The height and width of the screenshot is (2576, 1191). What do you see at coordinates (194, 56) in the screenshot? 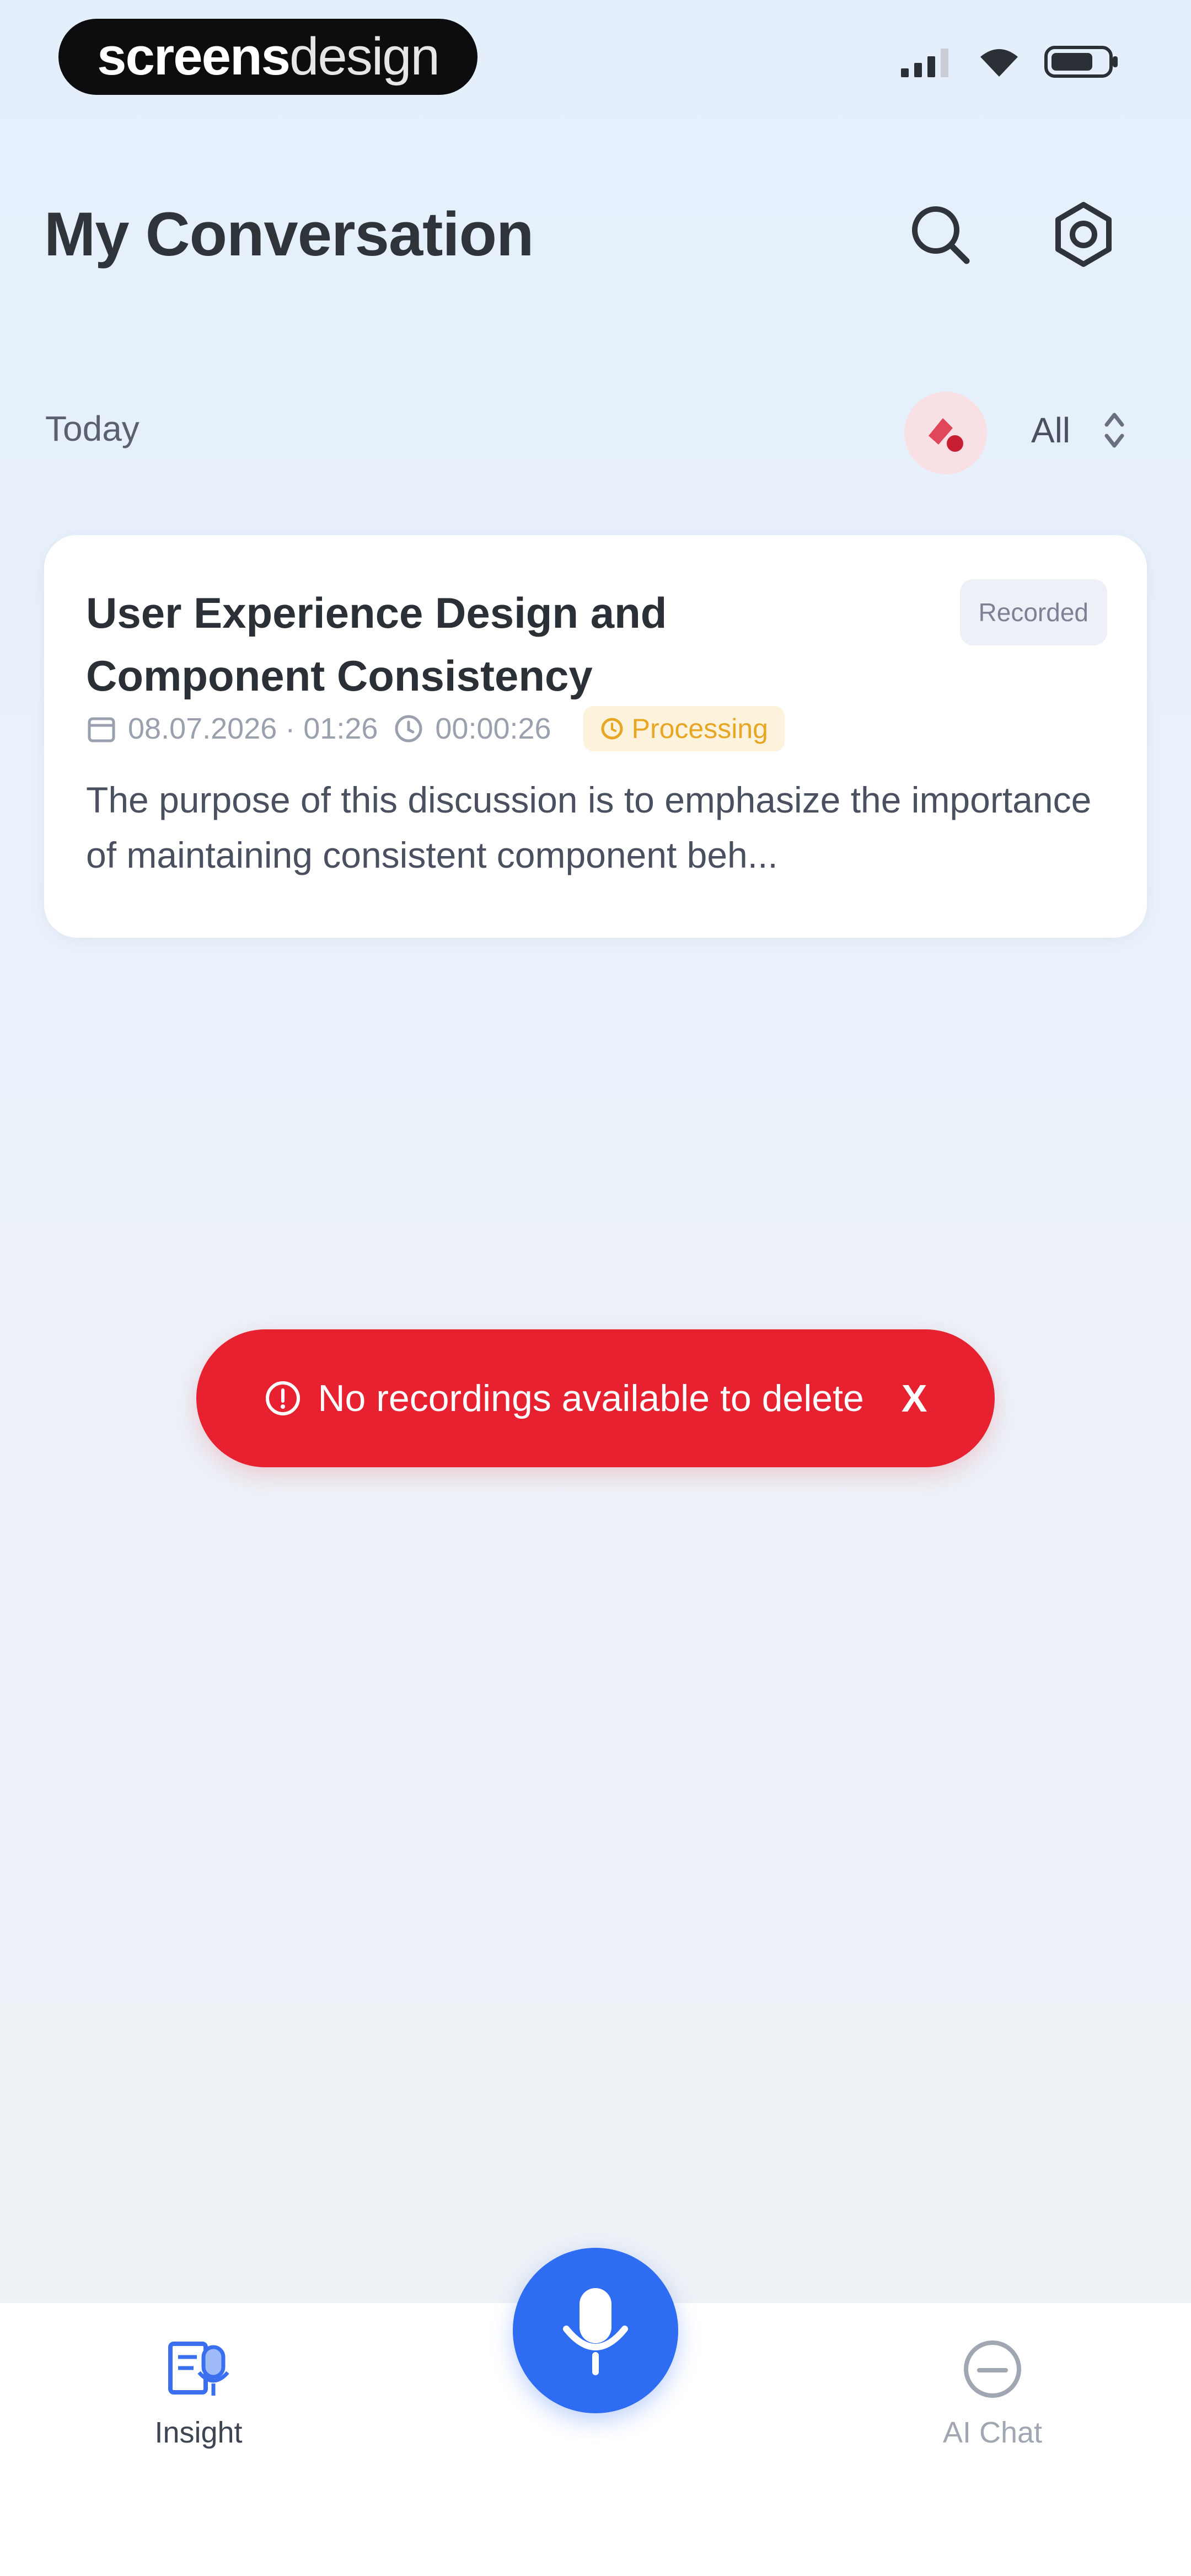
I see `brand-text-bold: screens` at bounding box center [194, 56].